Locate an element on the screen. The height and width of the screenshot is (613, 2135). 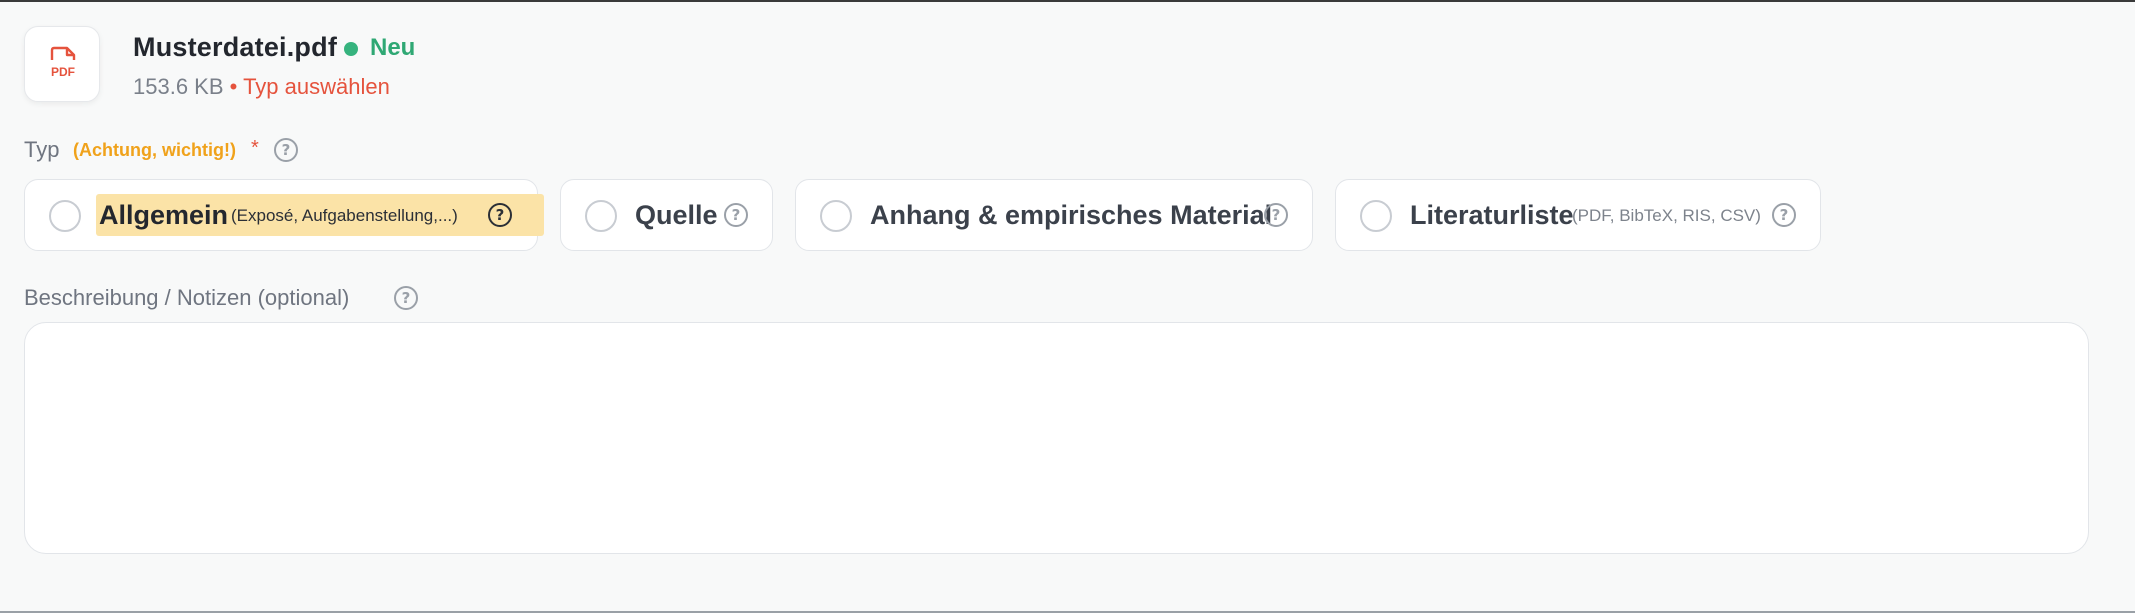
radio-quelle is located at coordinates (601, 216).